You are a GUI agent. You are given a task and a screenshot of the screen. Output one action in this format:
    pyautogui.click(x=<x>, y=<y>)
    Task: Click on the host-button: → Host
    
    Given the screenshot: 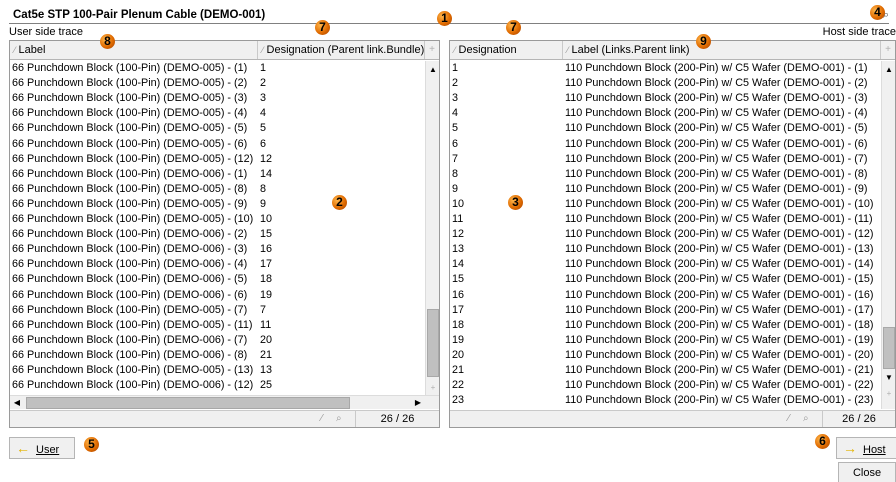 What is the action you would take?
    pyautogui.click(x=866, y=448)
    